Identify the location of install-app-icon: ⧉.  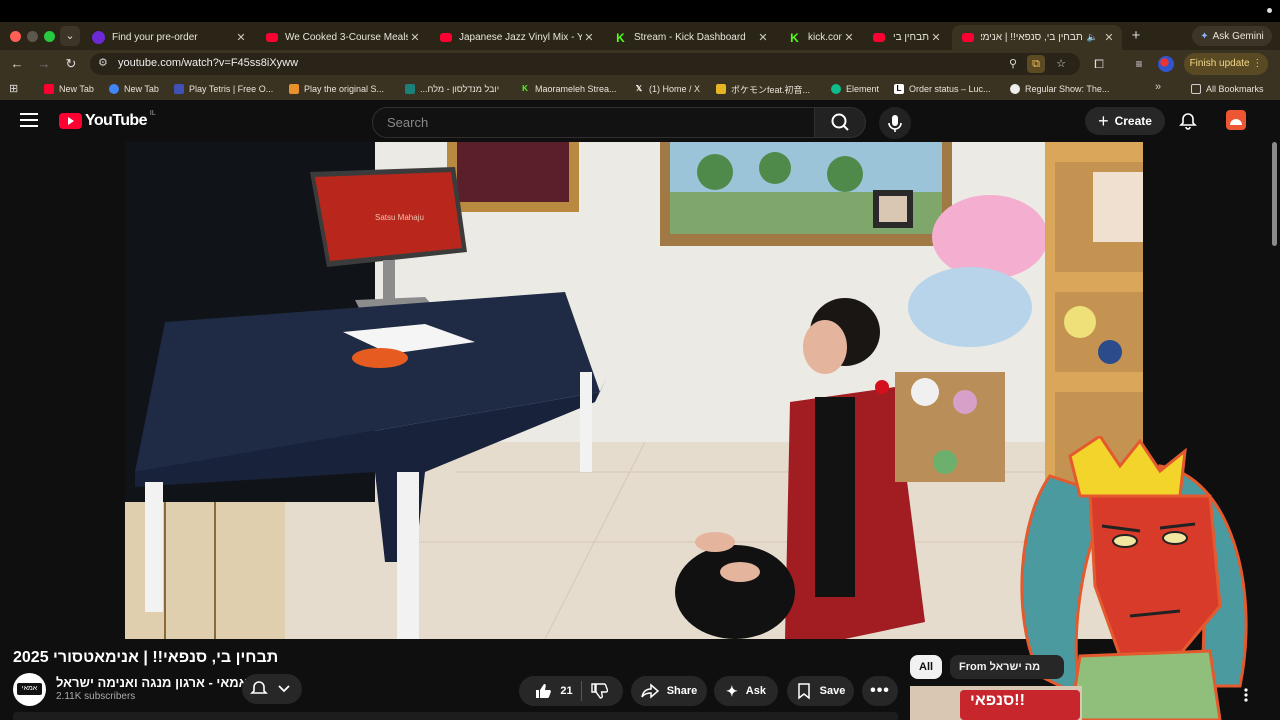
(1036, 64).